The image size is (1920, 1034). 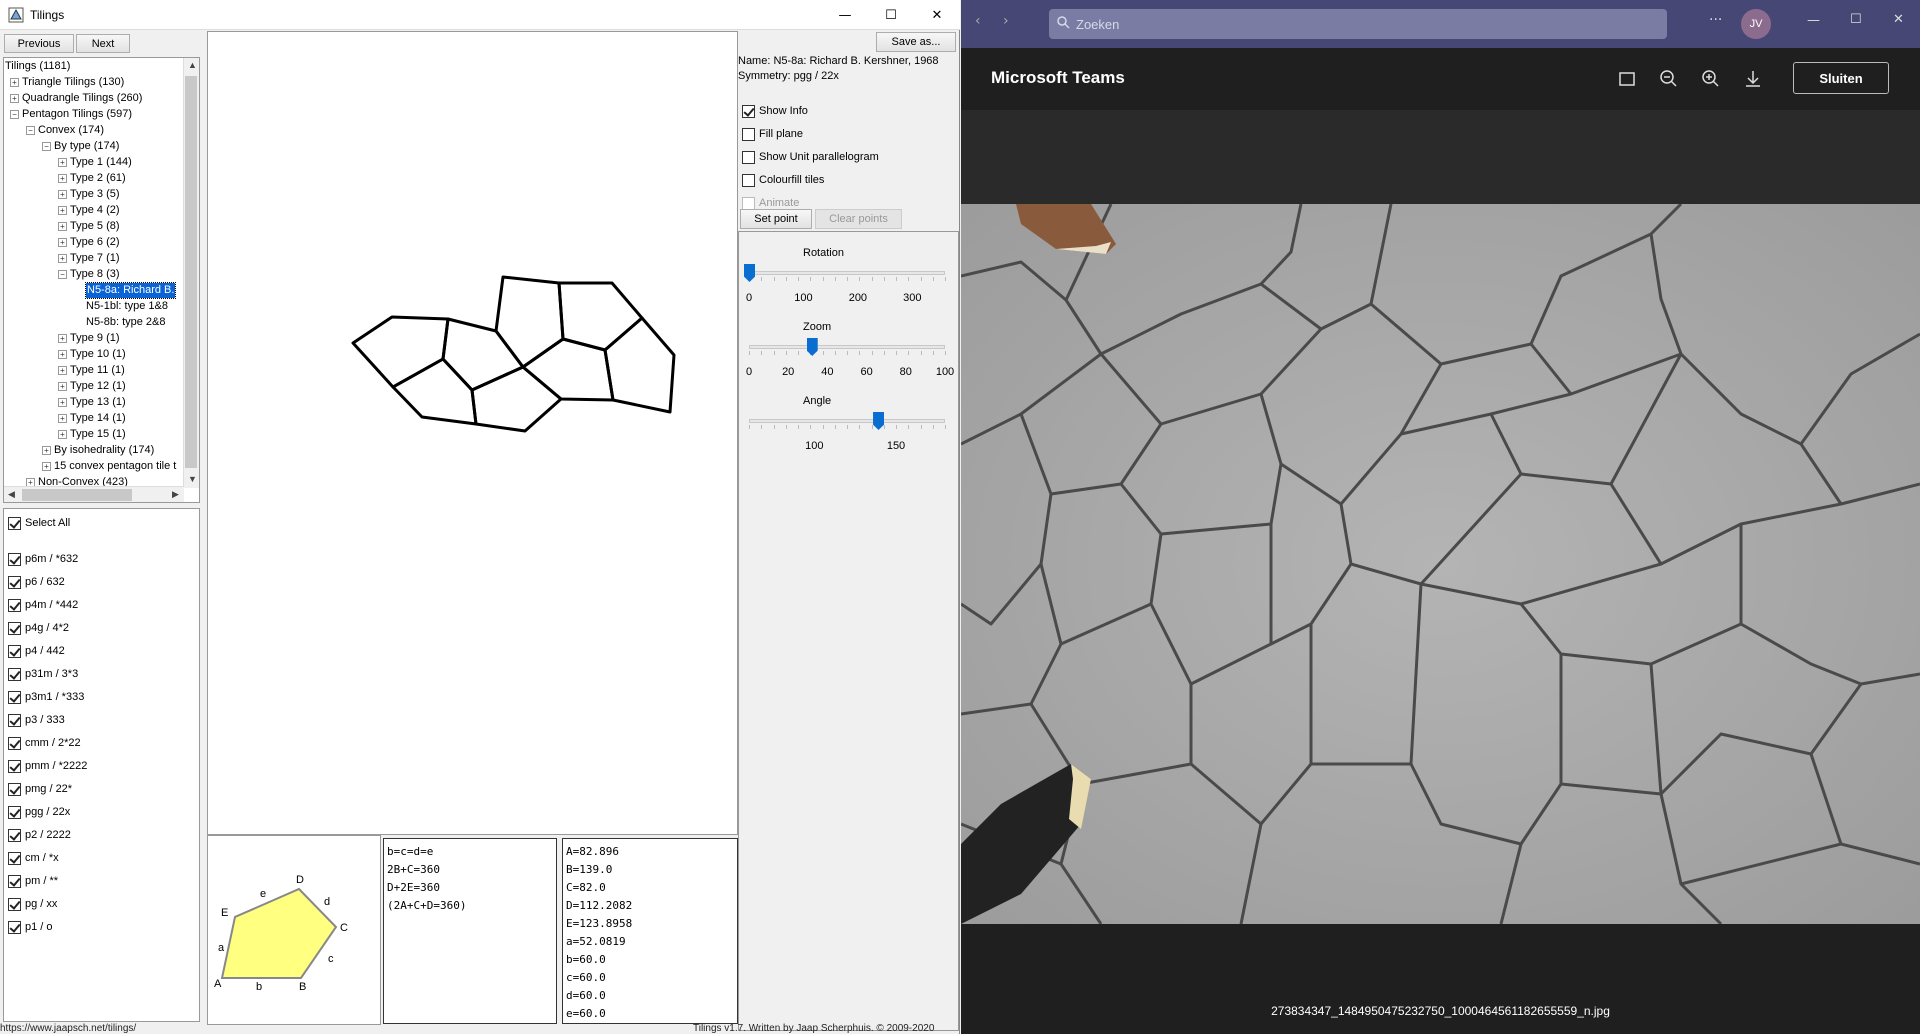 What do you see at coordinates (80, 146) in the screenshot?
I see `tree-node: − By type (174)` at bounding box center [80, 146].